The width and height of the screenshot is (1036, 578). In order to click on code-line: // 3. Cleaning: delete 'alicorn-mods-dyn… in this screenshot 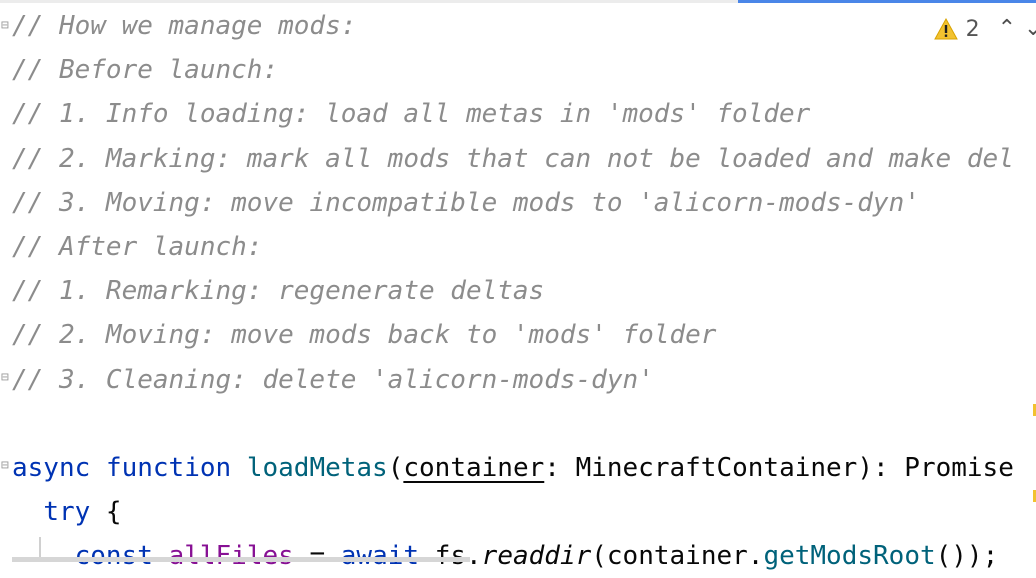, I will do `click(524, 380)`.